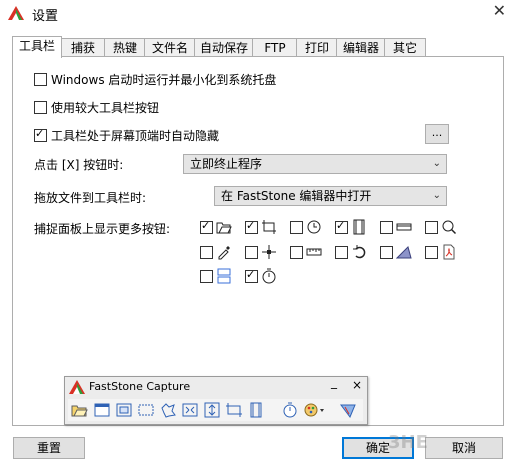  Describe the element at coordinates (499, 10) in the screenshot. I see `close-icon: ✕` at that location.